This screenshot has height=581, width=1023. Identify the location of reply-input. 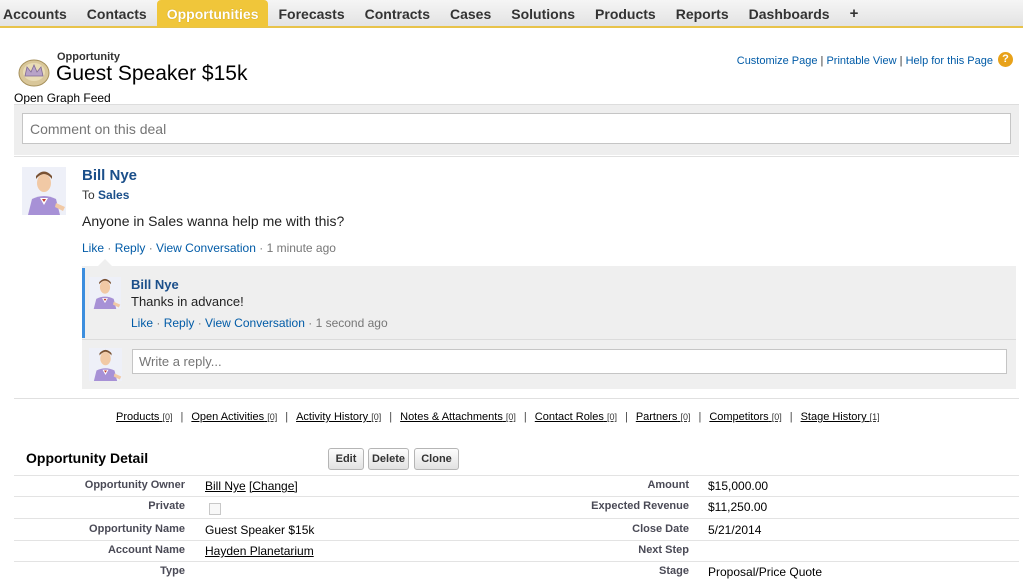
(569, 361).